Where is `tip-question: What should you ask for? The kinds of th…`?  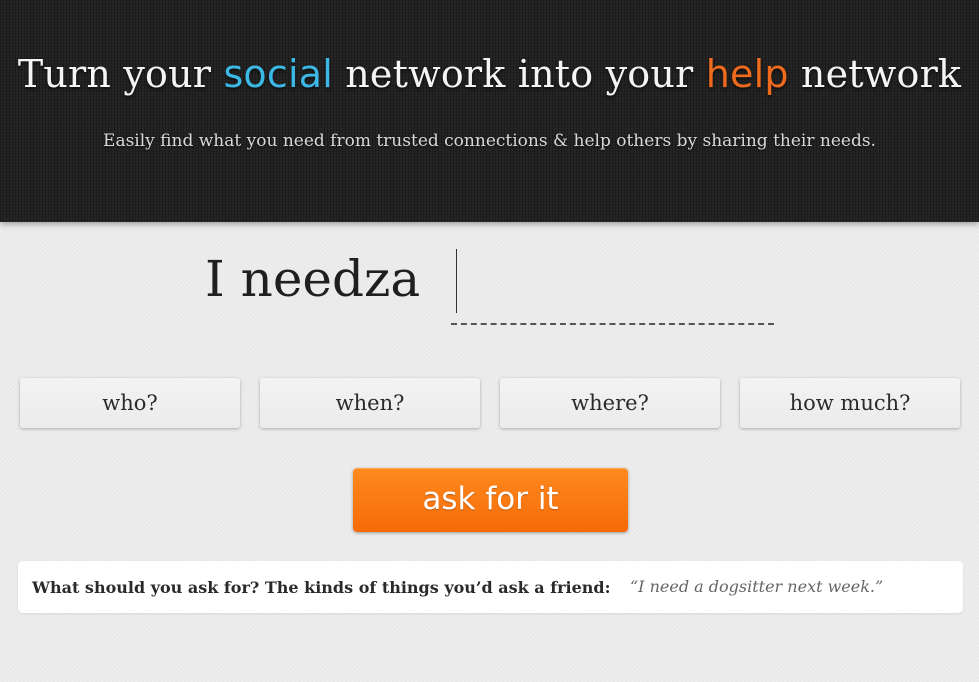 tip-question: What should you ask for? The kinds of th… is located at coordinates (321, 587).